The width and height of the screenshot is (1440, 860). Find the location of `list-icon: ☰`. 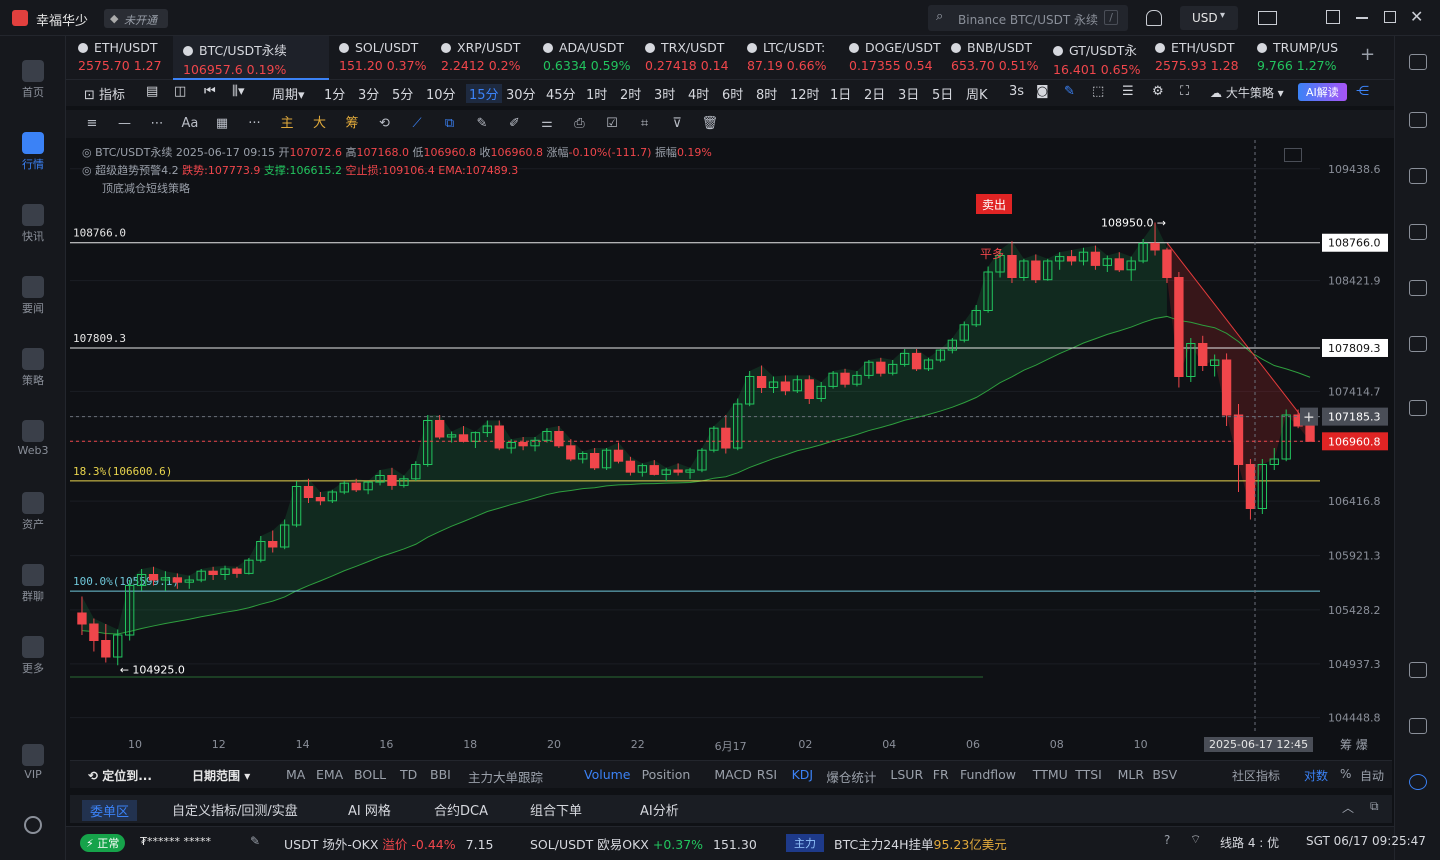

list-icon: ☰ is located at coordinates (1128, 91).